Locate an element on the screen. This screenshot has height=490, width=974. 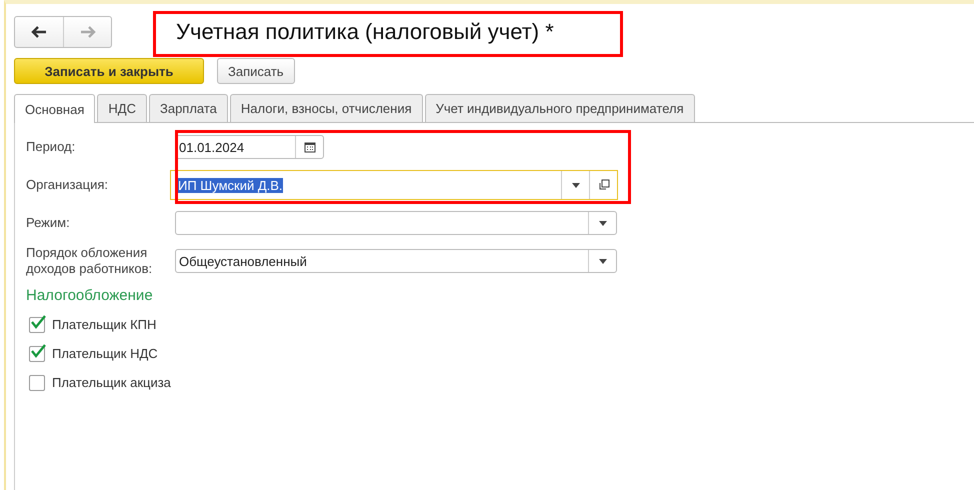
tab: Основная is located at coordinates (55, 108).